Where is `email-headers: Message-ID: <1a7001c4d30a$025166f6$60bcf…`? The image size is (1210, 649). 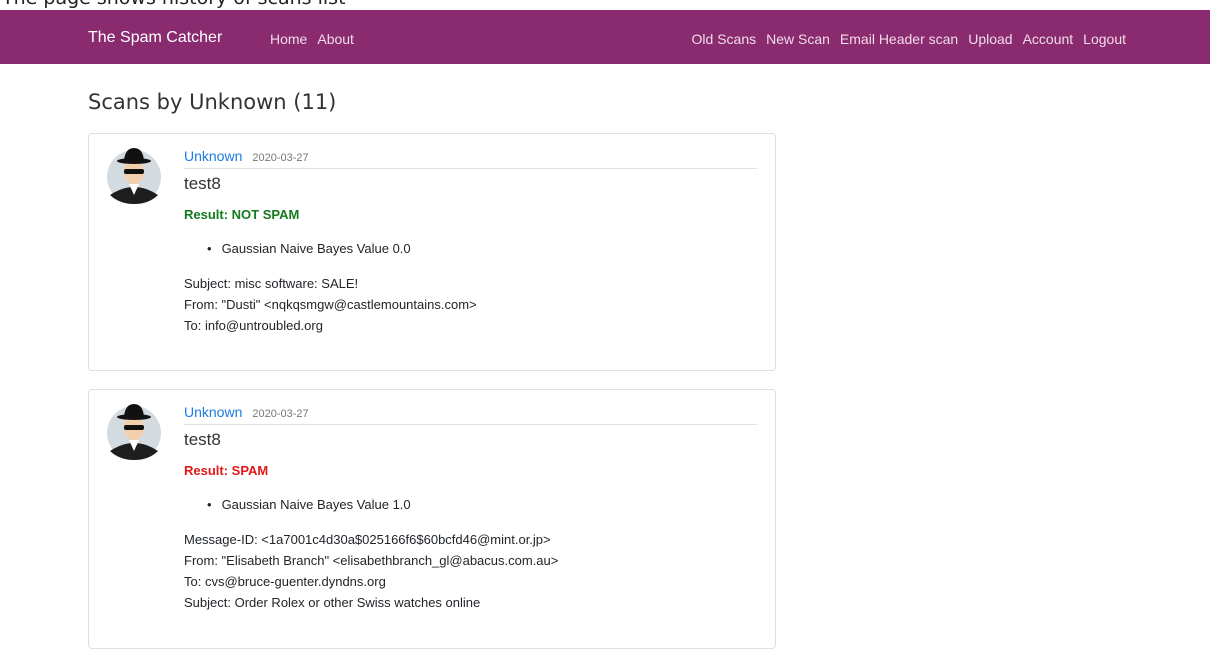
email-headers: Message-ID: <1a7001c4d30a$025166f6$60bcf… is located at coordinates (470, 571).